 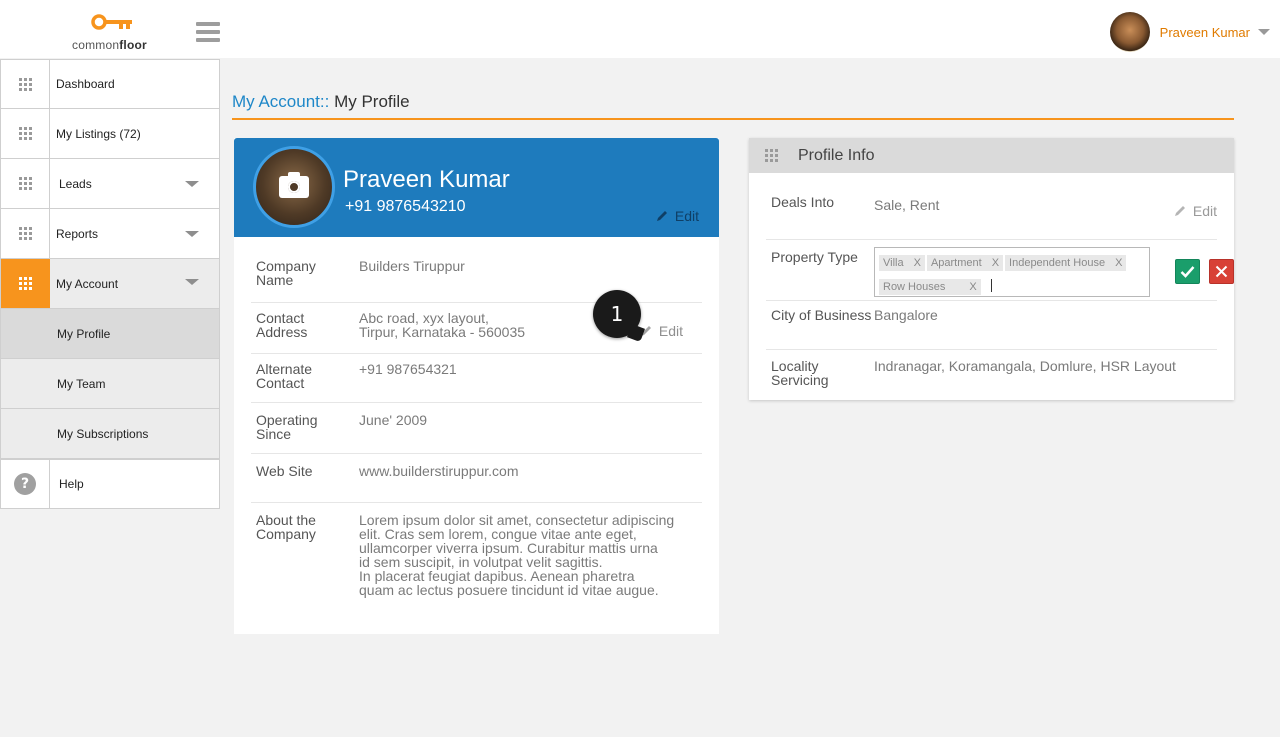 I want to click on sidebar-item-label: Leads, so click(x=75, y=183).